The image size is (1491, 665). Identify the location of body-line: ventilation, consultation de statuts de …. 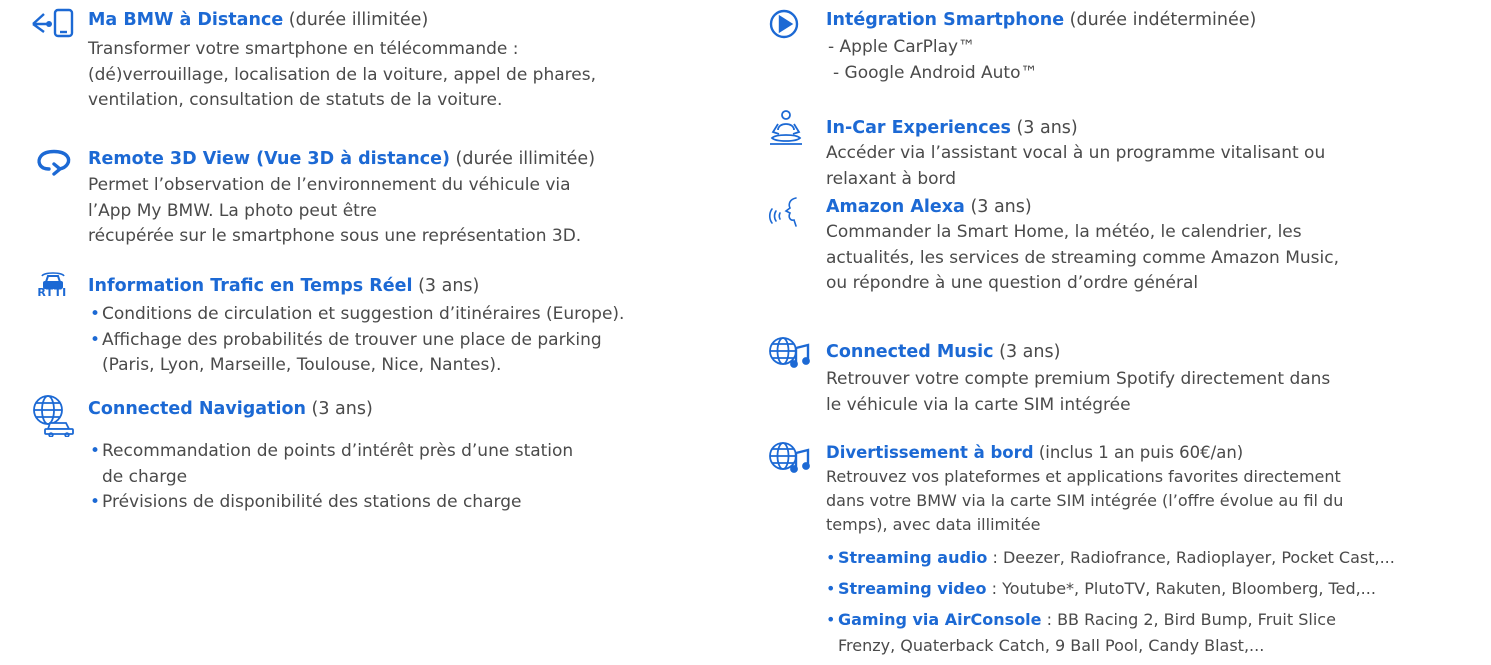
(295, 100).